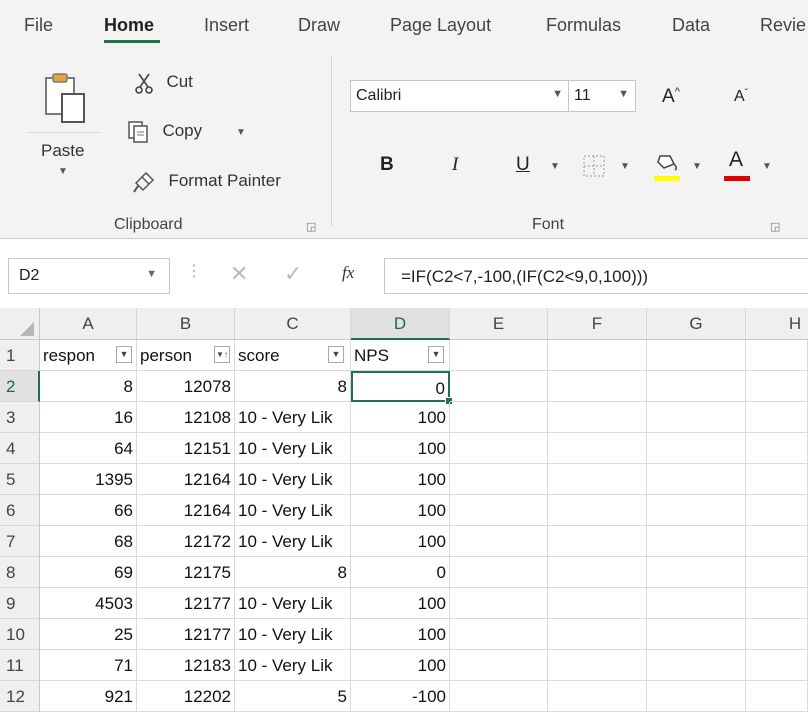 The height and width of the screenshot is (712, 808). I want to click on row-header: 2, so click(20, 386).